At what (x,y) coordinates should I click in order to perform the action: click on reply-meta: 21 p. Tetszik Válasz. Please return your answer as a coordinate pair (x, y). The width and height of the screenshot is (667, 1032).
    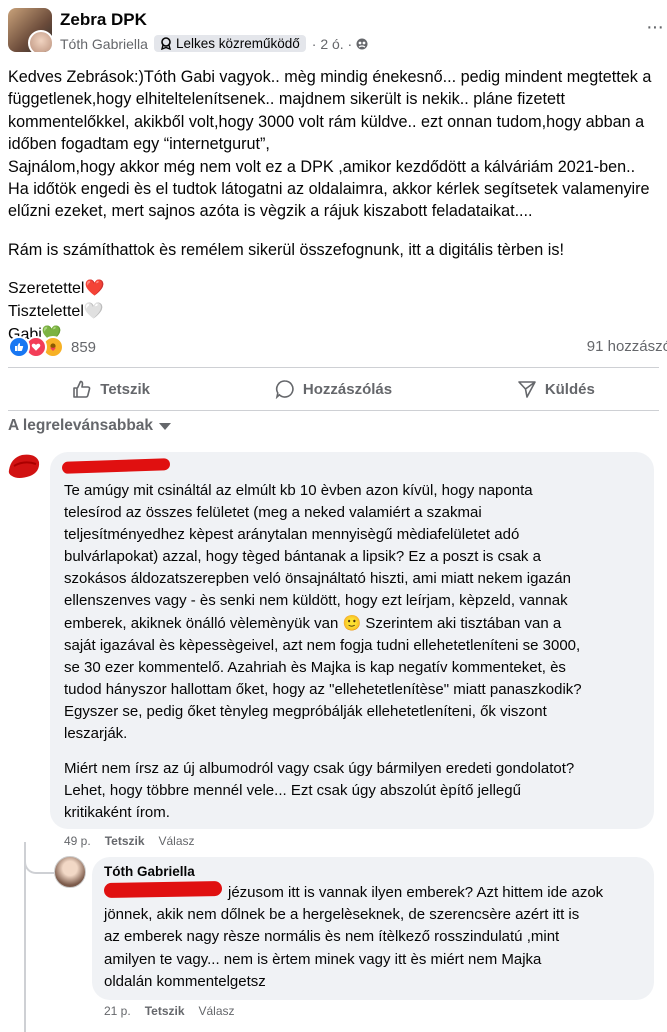
    Looking at the image, I should click on (176, 1011).